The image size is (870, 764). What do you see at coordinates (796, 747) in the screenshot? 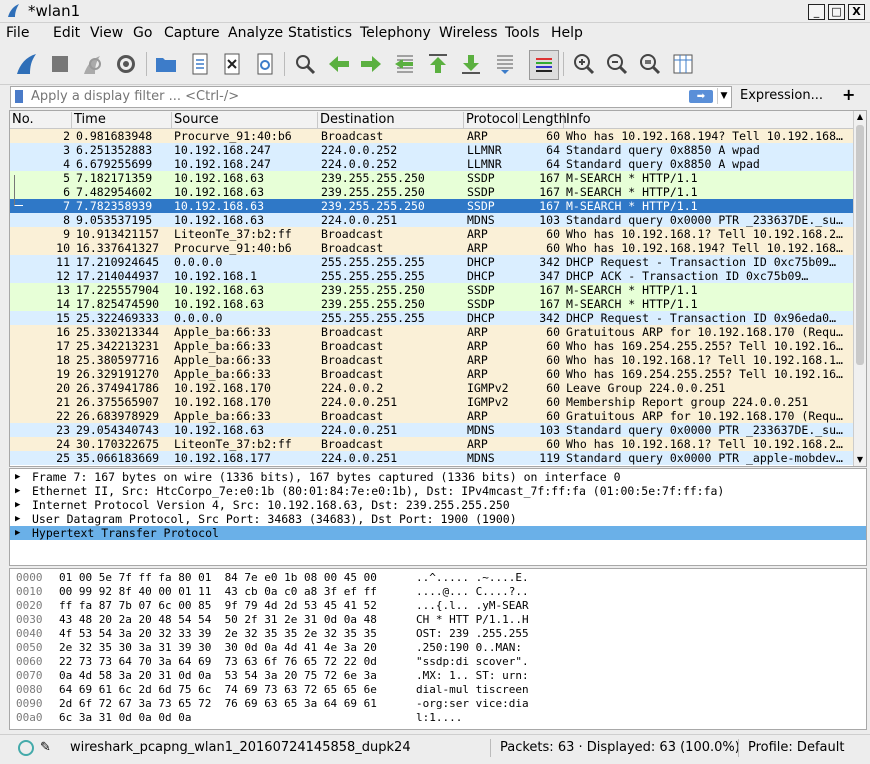
I see `profile-indicator: Profile: Default` at bounding box center [796, 747].